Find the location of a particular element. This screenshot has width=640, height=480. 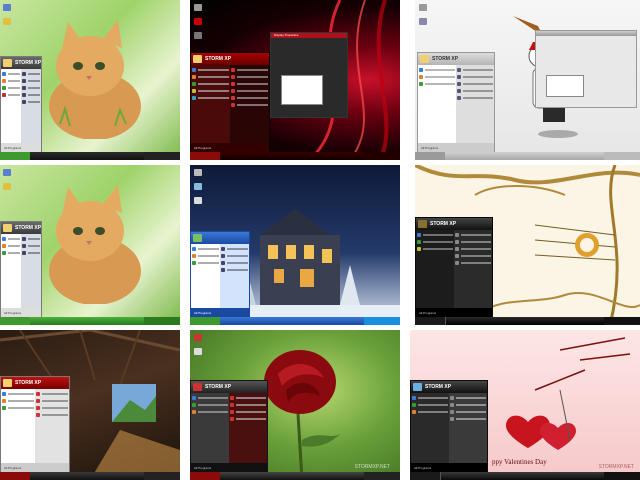

window-titlebar is located at coordinates (586, 33).